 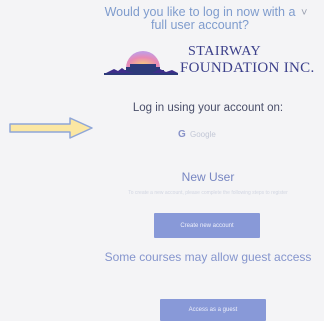 What do you see at coordinates (208, 257) in the screenshot?
I see `guest-access-heading: Some courses may allow guest access` at bounding box center [208, 257].